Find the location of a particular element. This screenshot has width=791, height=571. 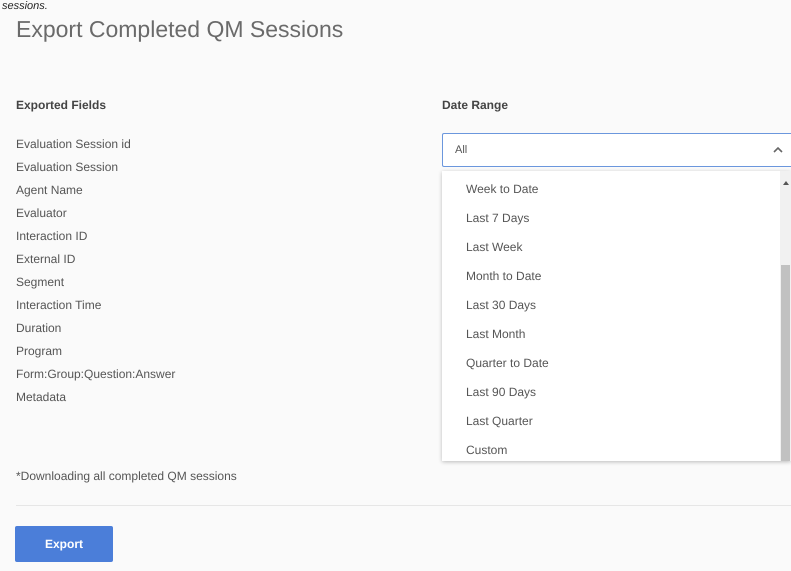

field-name: Metadata is located at coordinates (41, 397).